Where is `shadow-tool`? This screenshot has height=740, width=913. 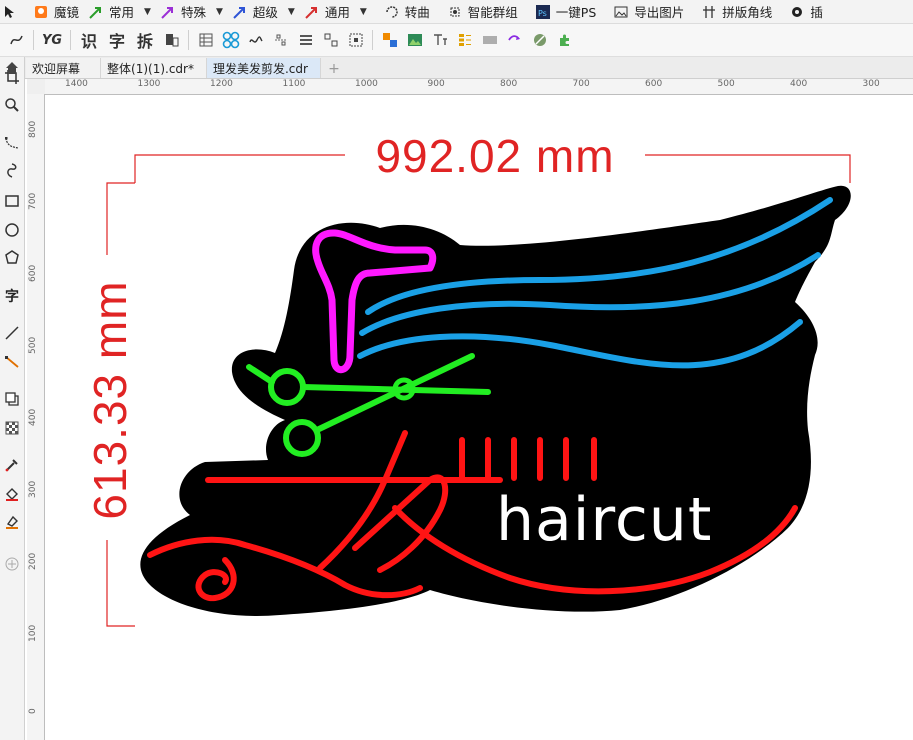 shadow-tool is located at coordinates (12, 399).